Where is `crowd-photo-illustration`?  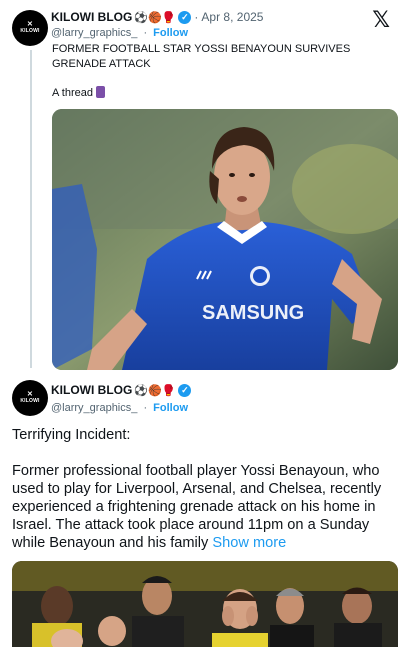 crowd-photo-illustration is located at coordinates (205, 604).